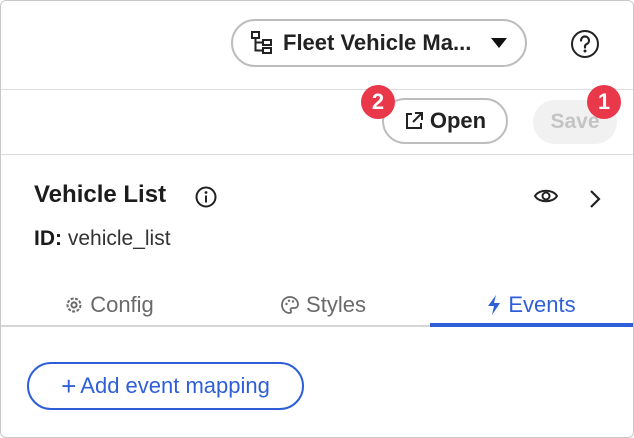 Image resolution: width=634 pixels, height=438 pixels. I want to click on help-icon, so click(585, 44).